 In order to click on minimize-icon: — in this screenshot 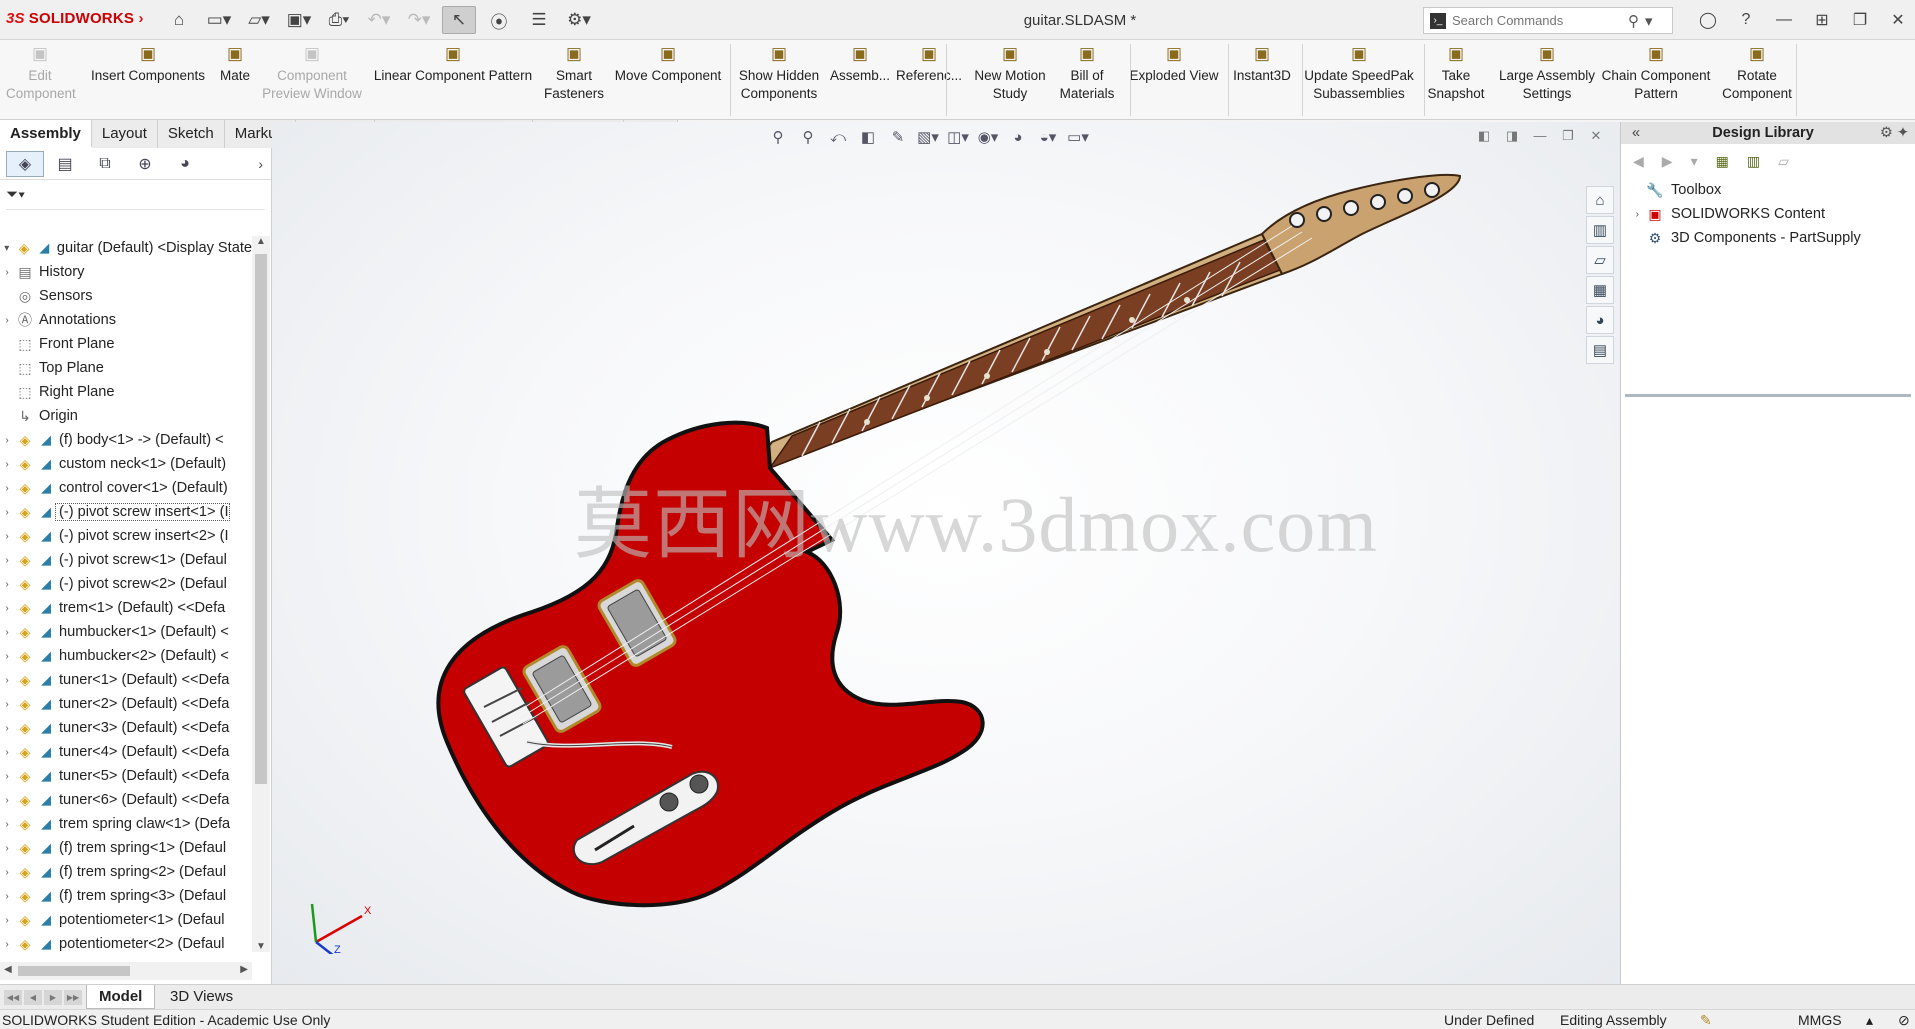, I will do `click(1784, 20)`.